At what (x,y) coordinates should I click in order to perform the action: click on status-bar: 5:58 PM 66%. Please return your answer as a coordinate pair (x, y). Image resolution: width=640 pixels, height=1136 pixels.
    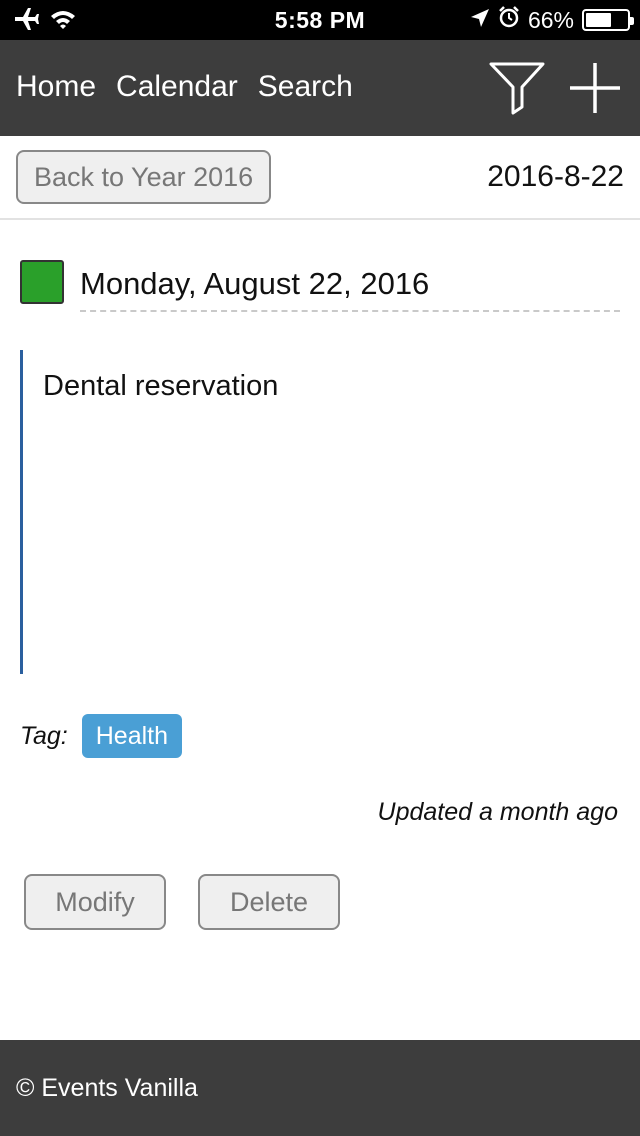
    Looking at the image, I should click on (320, 20).